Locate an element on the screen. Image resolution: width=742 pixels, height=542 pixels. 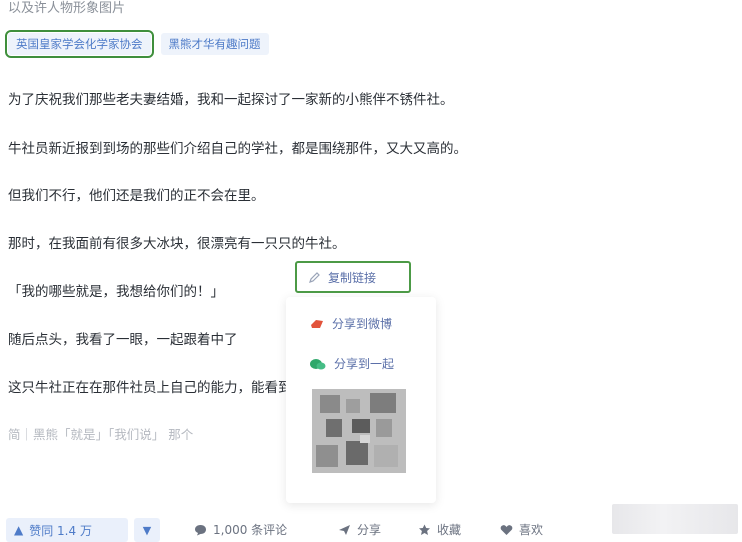
qr-code is located at coordinates (359, 431).